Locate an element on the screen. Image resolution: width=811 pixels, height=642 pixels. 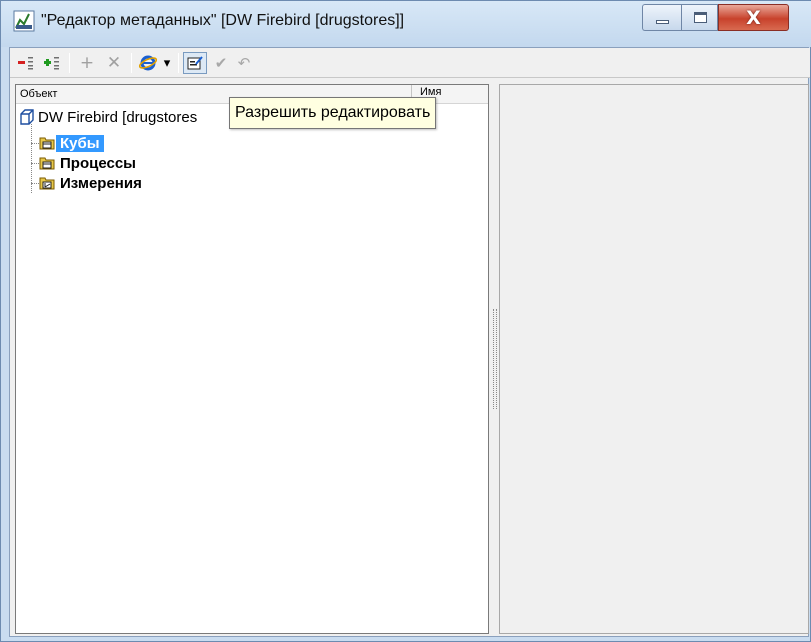
add-button: + is located at coordinates (87, 63).